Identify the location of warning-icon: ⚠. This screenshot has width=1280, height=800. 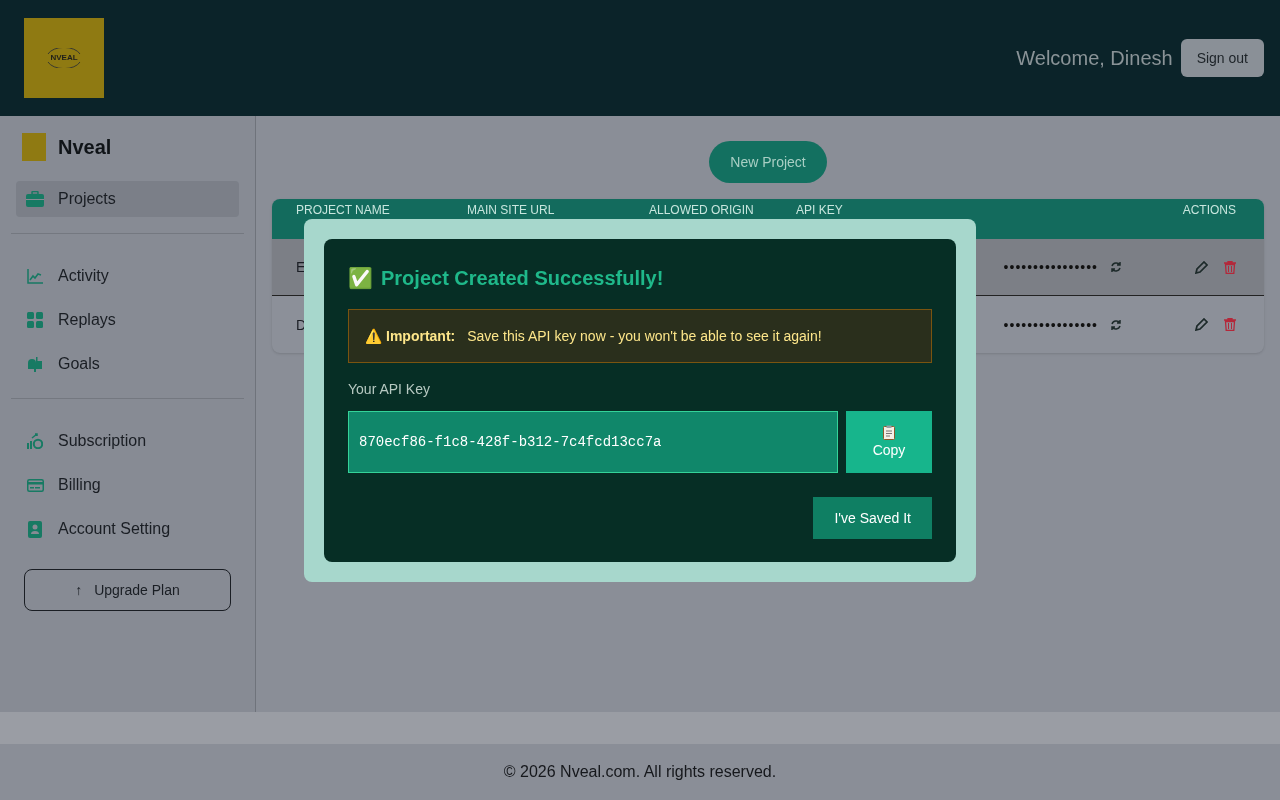
(373, 336).